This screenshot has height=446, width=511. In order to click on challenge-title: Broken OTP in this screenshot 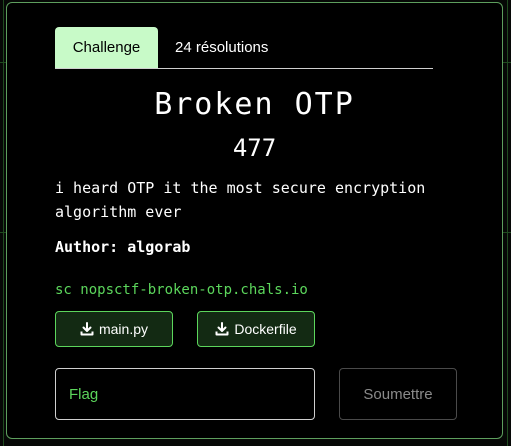, I will do `click(254, 104)`.